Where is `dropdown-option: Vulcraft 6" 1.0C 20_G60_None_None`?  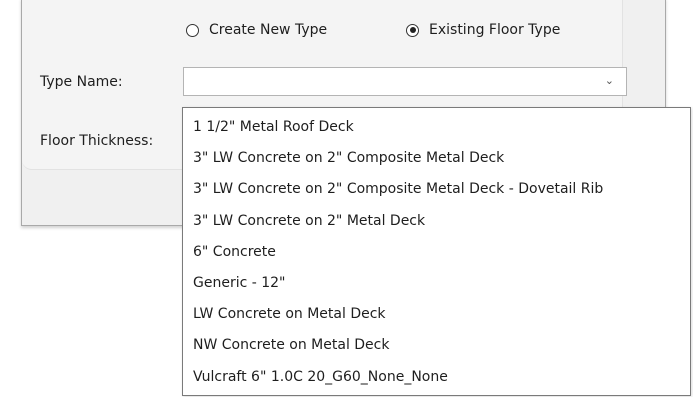 dropdown-option: Vulcraft 6" 1.0C 20_G60_None_None is located at coordinates (436, 377).